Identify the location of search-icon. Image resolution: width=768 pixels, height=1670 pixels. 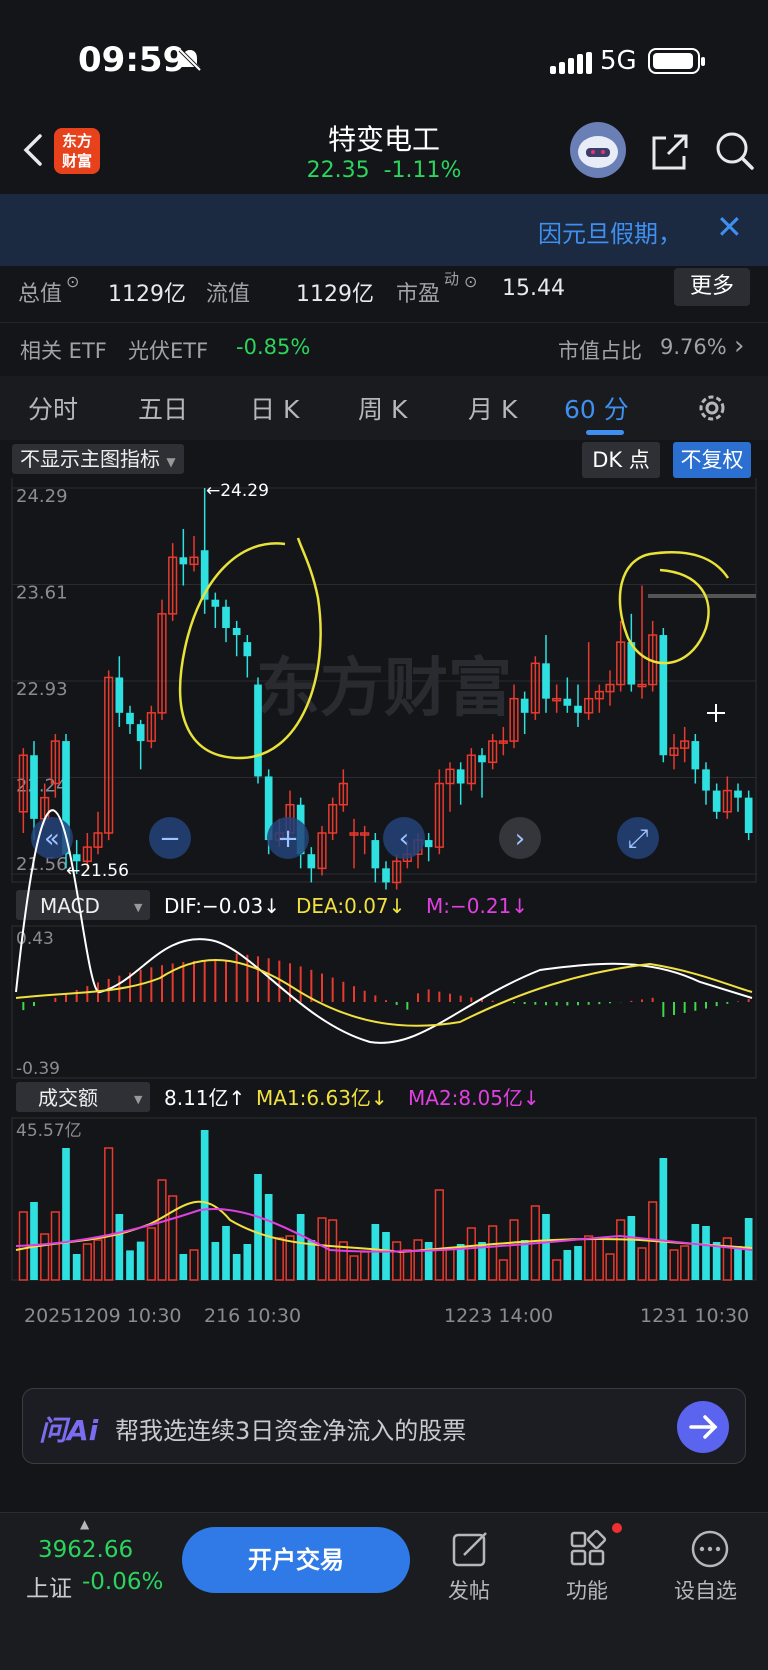
(735, 151).